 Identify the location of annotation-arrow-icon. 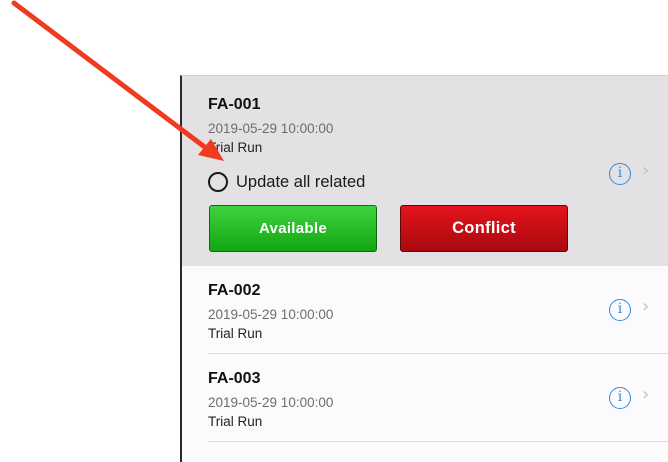
(117, 80).